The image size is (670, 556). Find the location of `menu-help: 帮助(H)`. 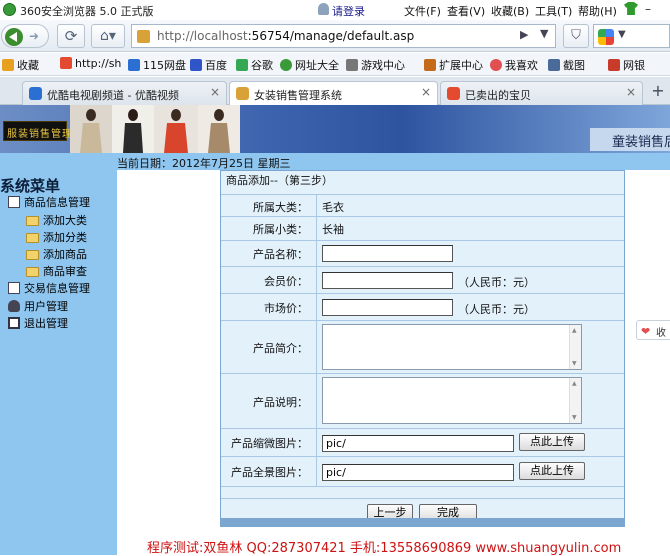

menu-help: 帮助(H) is located at coordinates (597, 11).